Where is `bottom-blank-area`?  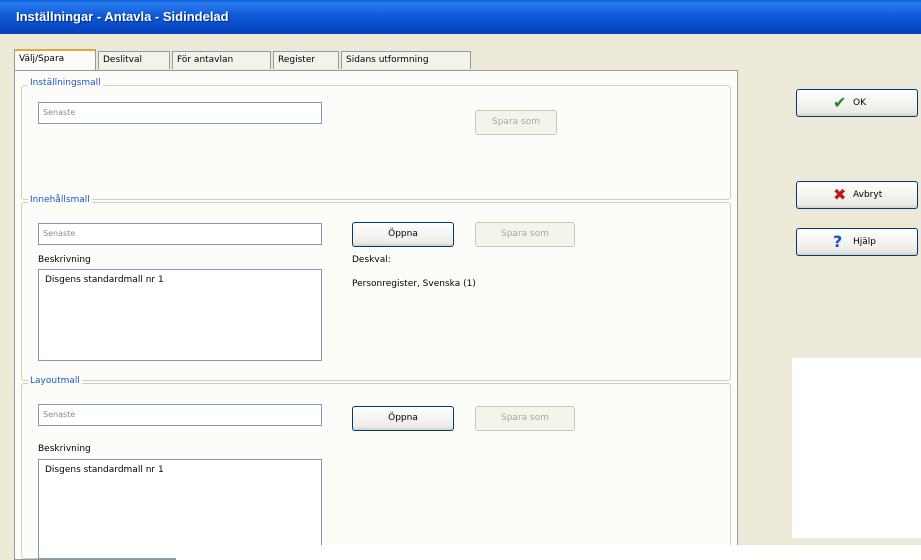
bottom-blank-area is located at coordinates (548, 552).